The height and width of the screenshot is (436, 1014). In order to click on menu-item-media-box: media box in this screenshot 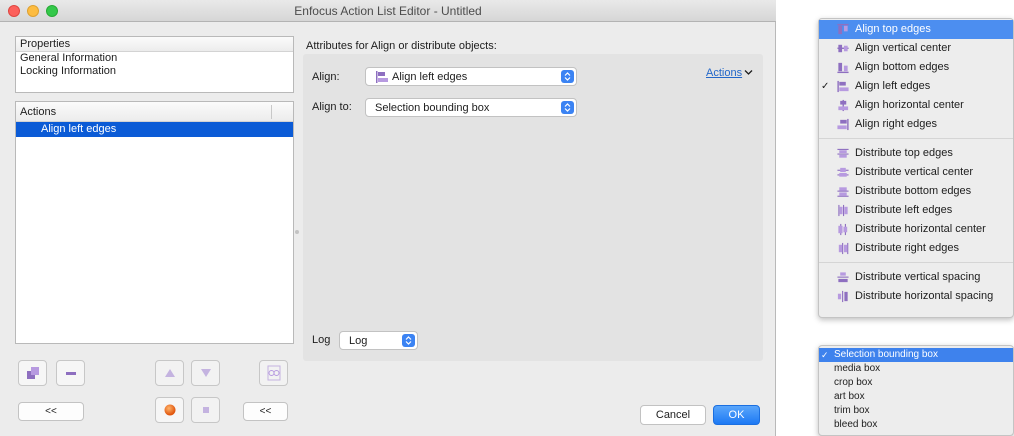, I will do `click(916, 369)`.